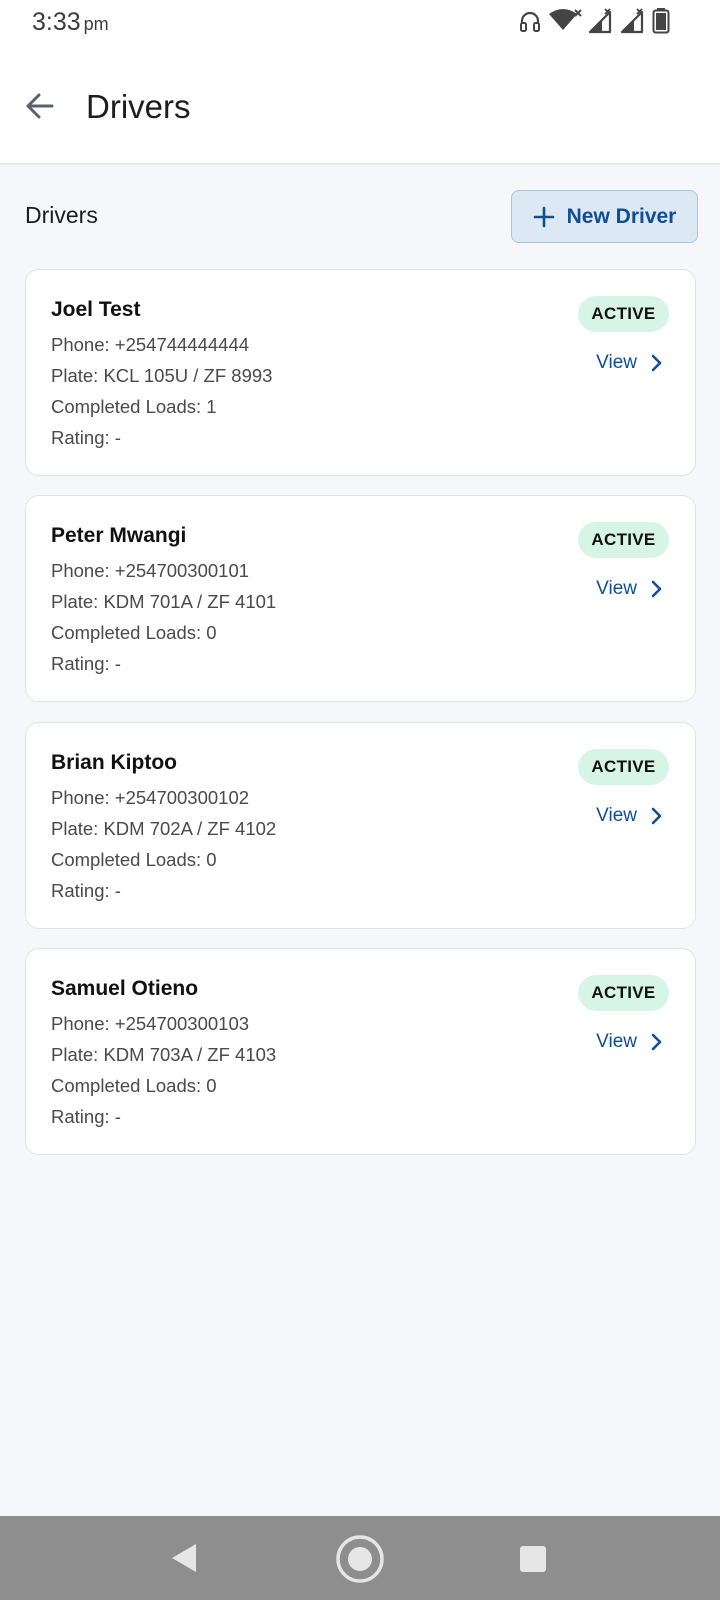 The width and height of the screenshot is (720, 1600). What do you see at coordinates (533, 1559) in the screenshot?
I see `recents-square-icon` at bounding box center [533, 1559].